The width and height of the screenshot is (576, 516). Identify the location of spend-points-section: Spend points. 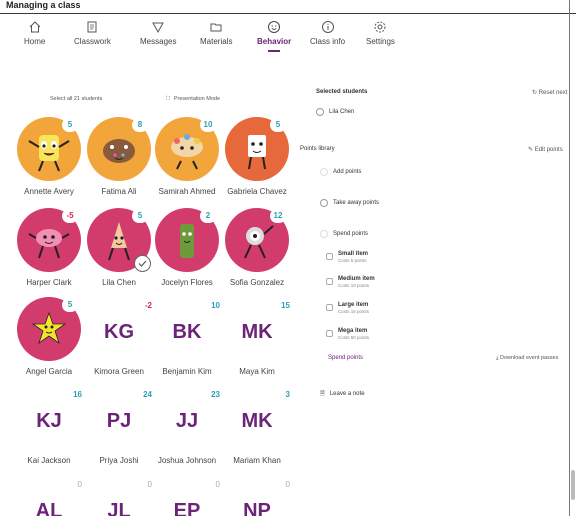
(344, 234).